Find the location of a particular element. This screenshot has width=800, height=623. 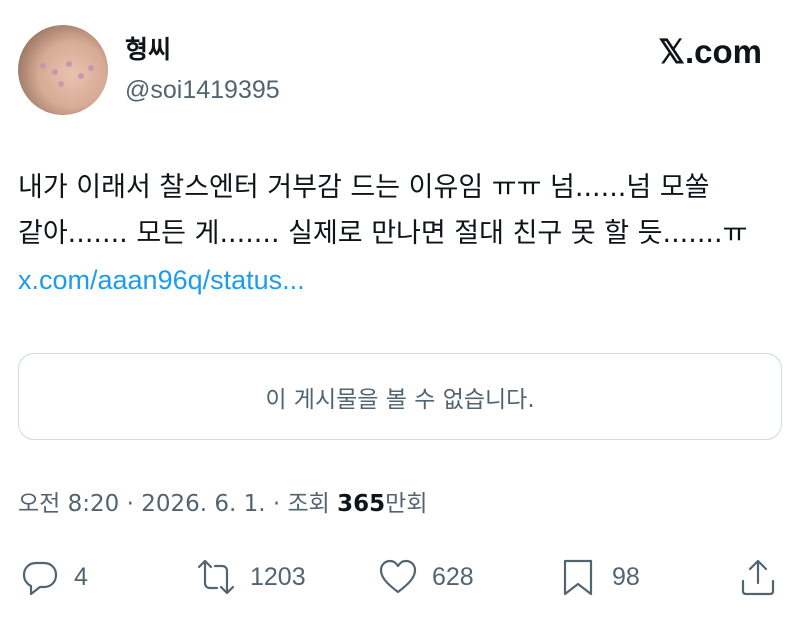

views-label: 조회 is located at coordinates (312, 504).